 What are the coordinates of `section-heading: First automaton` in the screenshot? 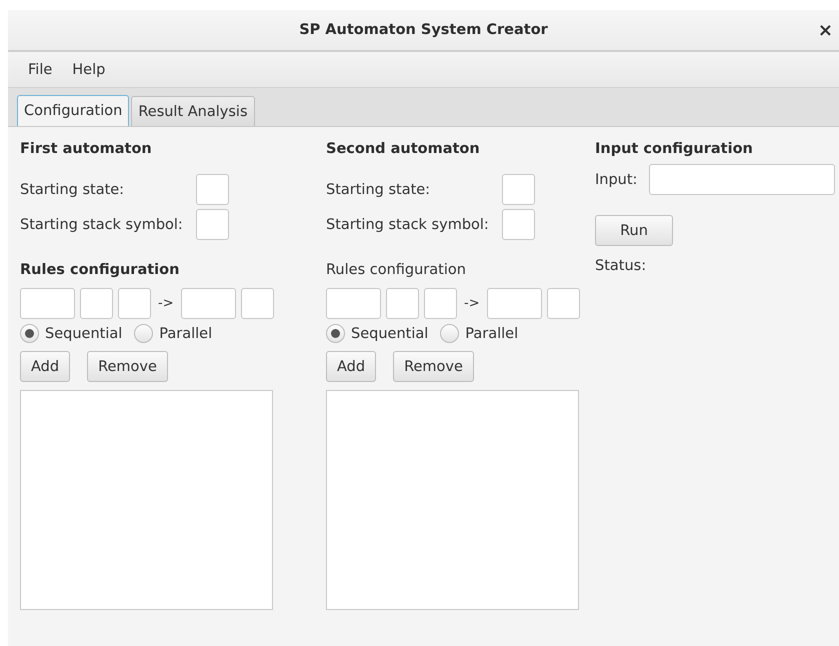 It's located at (86, 149).